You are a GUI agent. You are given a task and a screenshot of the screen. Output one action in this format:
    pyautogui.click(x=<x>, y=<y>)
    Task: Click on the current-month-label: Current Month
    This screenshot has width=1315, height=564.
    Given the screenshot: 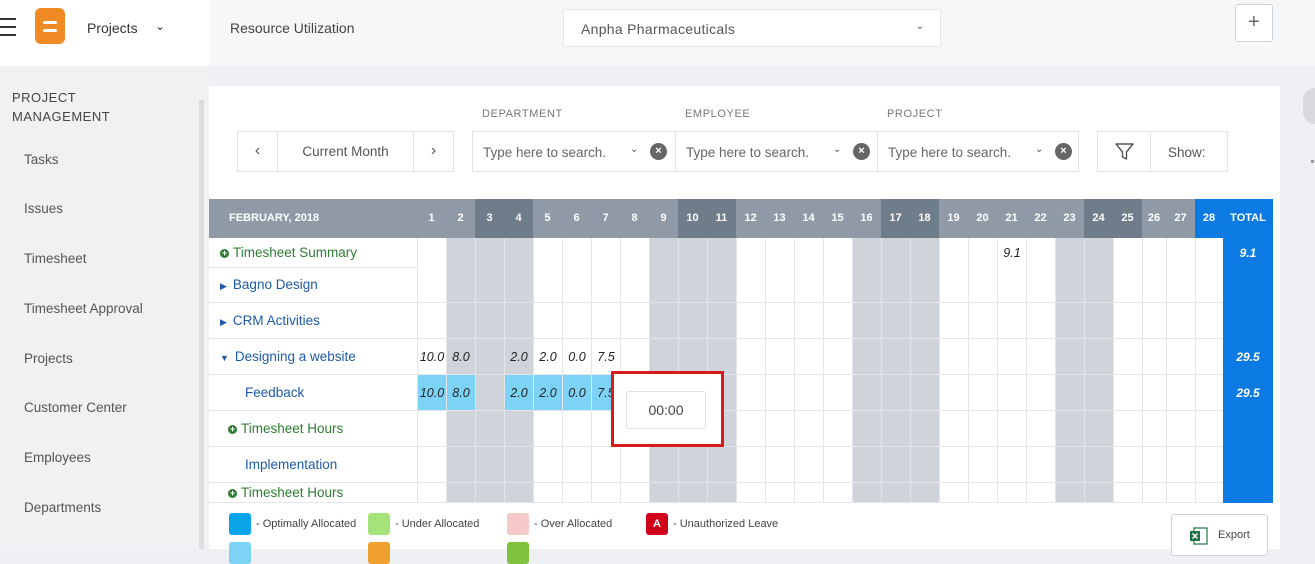 What is the action you would take?
    pyautogui.click(x=345, y=151)
    